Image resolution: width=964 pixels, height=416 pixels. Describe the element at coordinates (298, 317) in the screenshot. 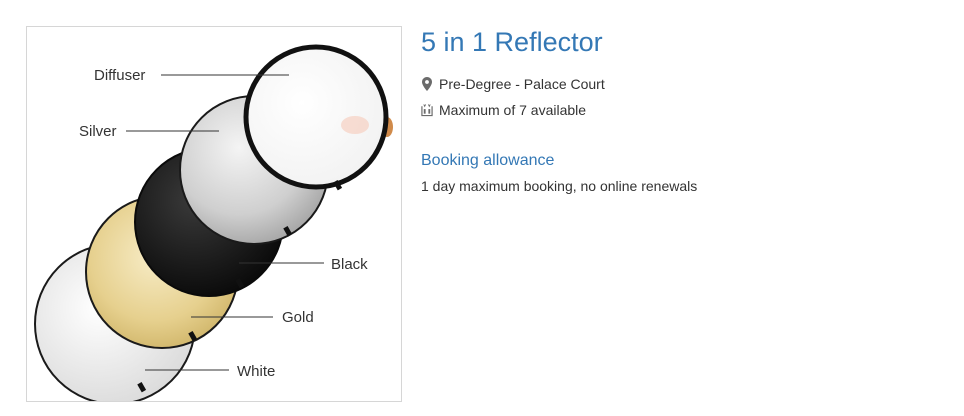

I see `label-gold: Gold` at that location.